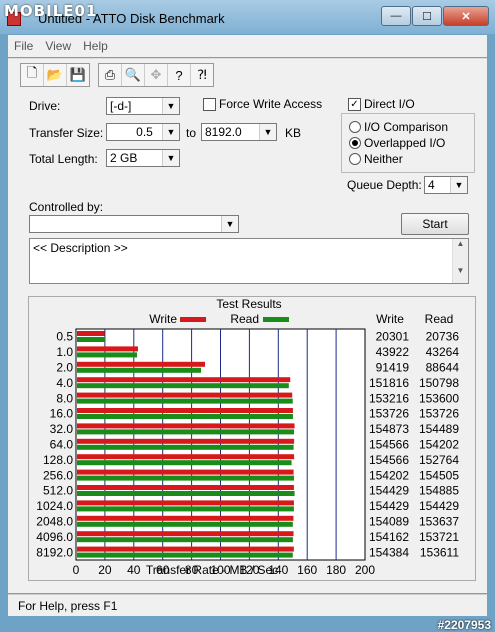 Image resolution: width=495 pixels, height=632 pixels. I want to click on print-icon: ⎙, so click(110, 75).